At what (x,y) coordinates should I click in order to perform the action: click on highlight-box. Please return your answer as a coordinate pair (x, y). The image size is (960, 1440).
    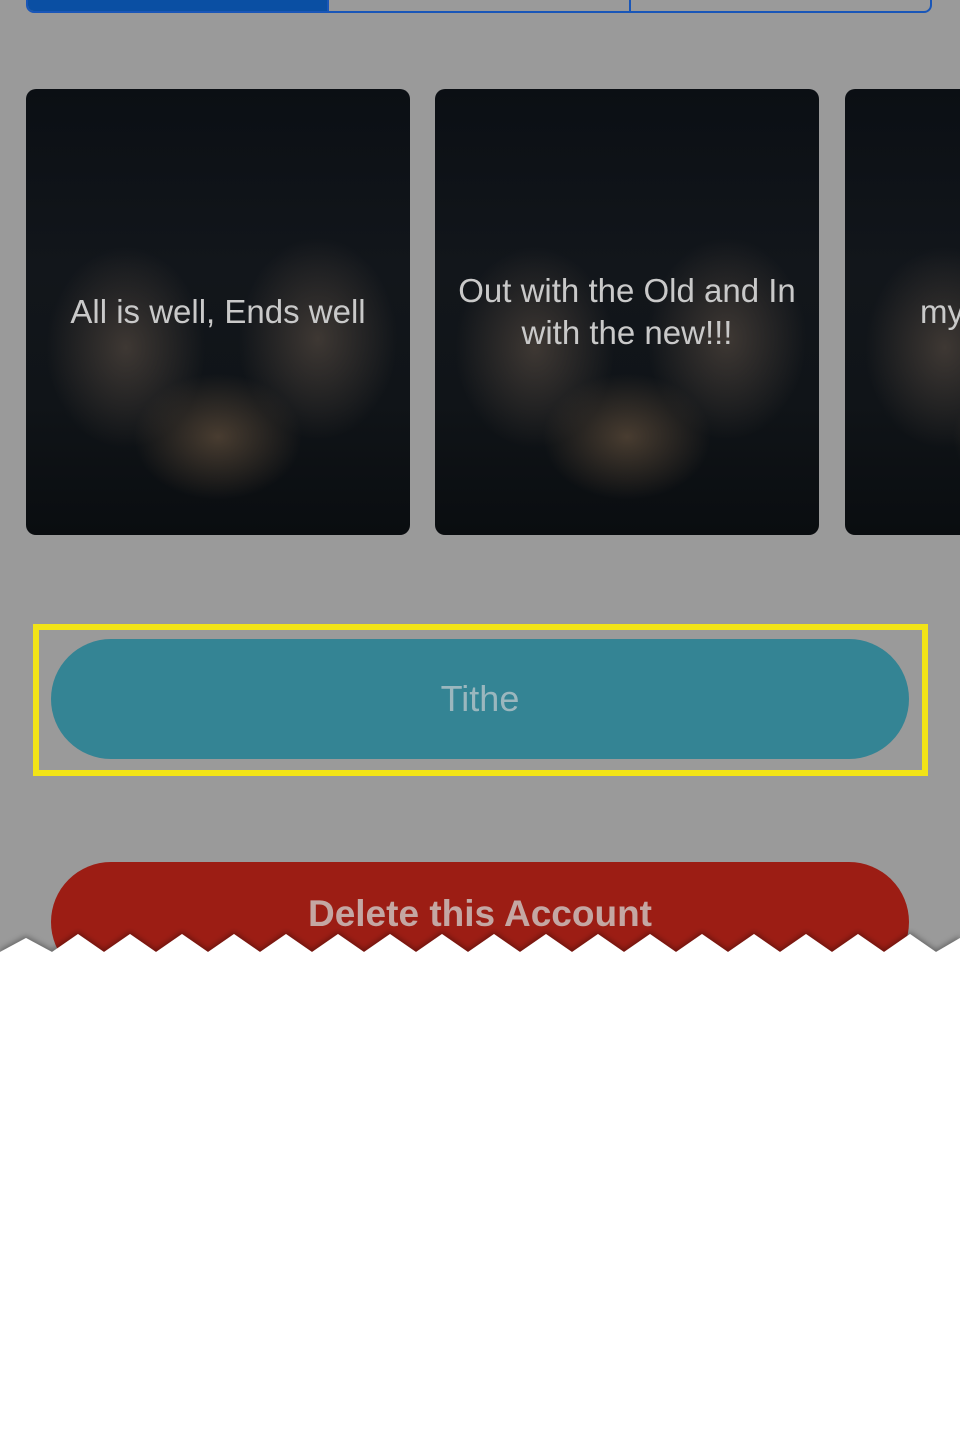
    Looking at the image, I should click on (480, 700).